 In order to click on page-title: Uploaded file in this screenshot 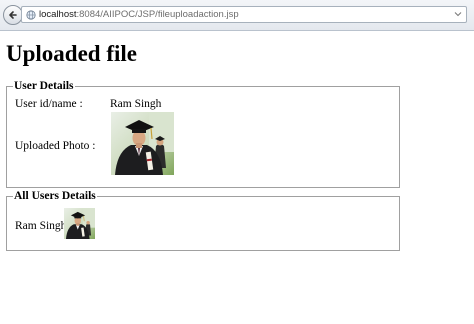, I will do `click(71, 53)`.